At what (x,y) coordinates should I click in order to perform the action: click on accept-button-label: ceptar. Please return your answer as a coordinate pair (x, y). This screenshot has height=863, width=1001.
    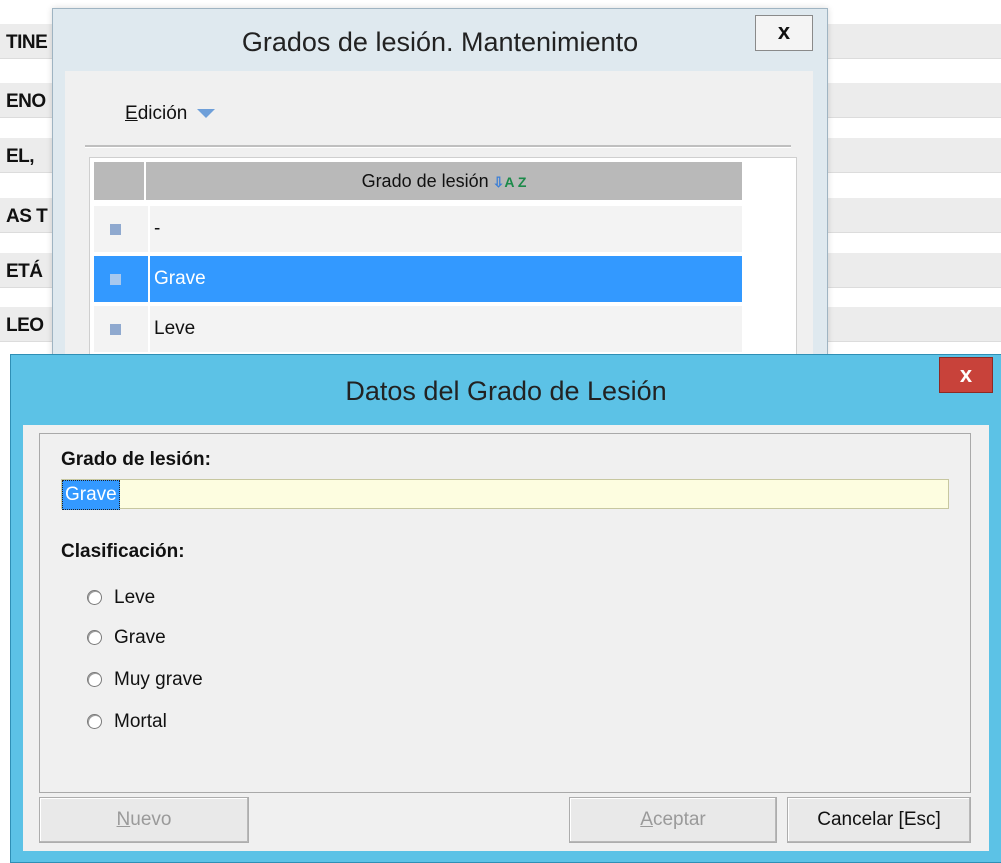
    Looking at the image, I should click on (679, 819).